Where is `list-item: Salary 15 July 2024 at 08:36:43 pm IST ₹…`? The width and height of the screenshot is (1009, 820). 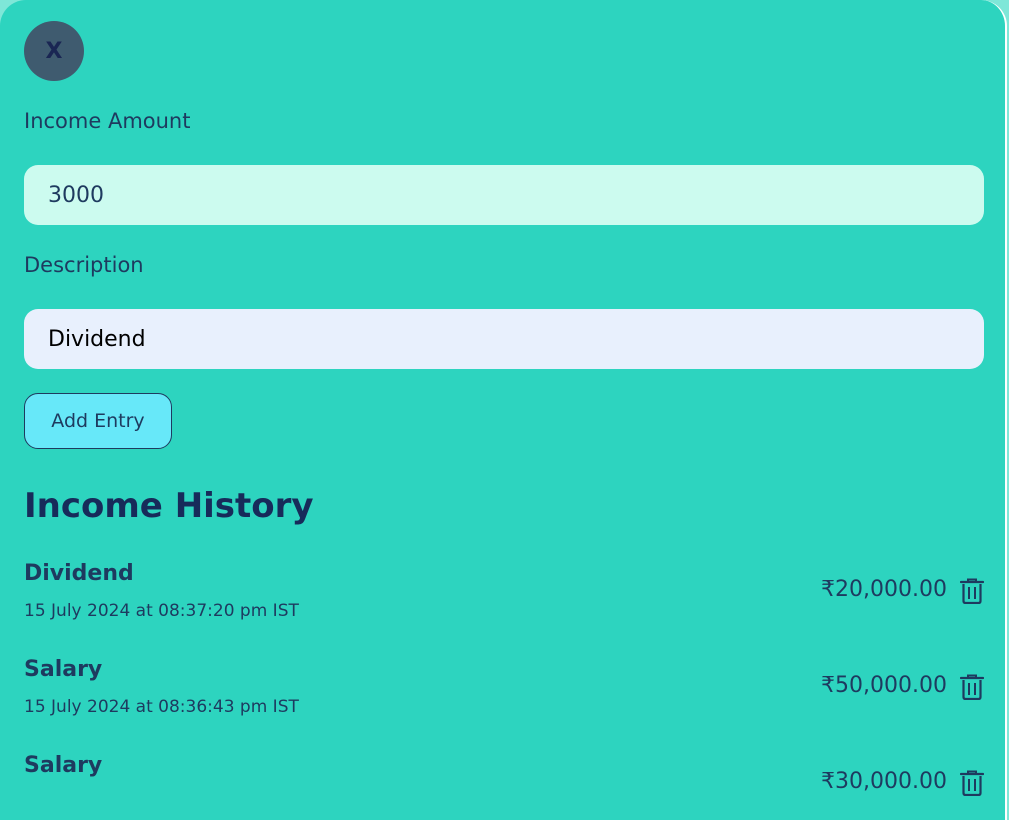
list-item: Salary 15 July 2024 at 08:36:43 pm IST ₹… is located at coordinates (504, 702).